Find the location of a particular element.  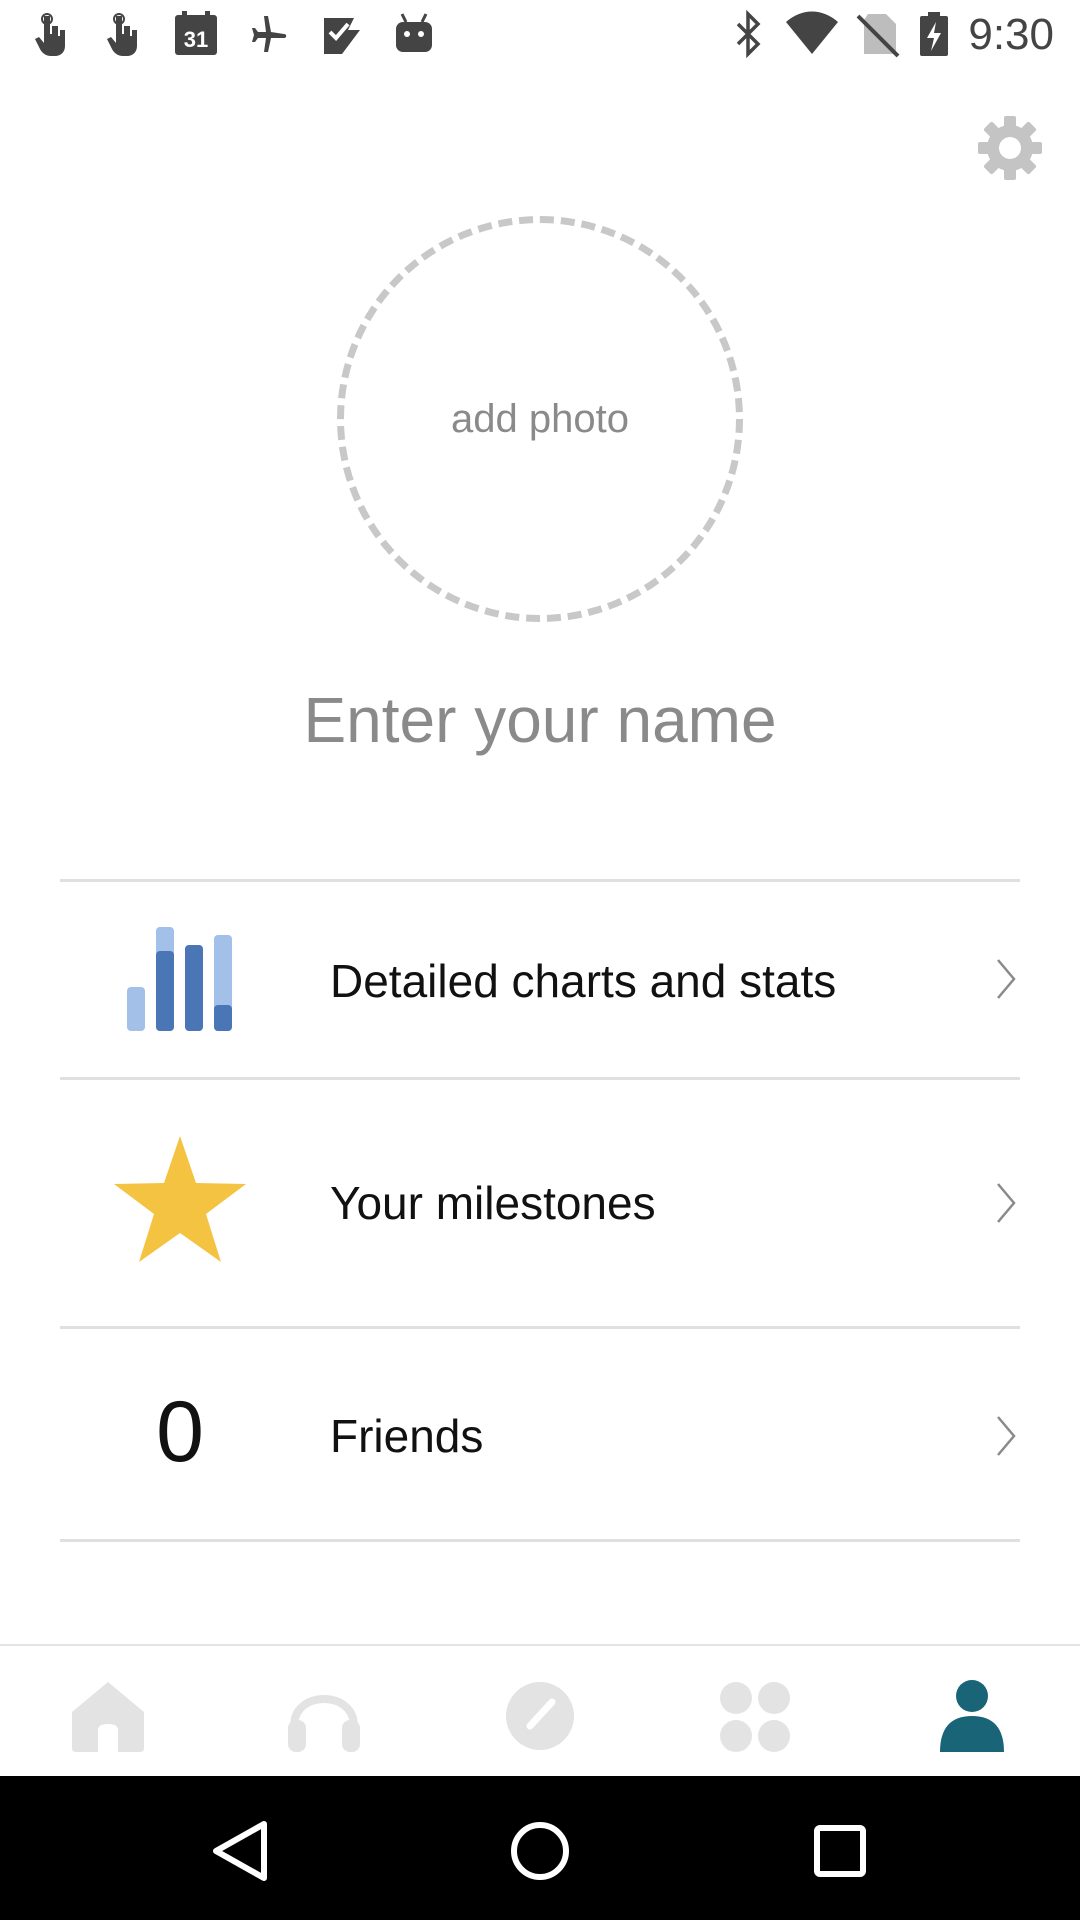

recents-icon is located at coordinates (840, 1851).